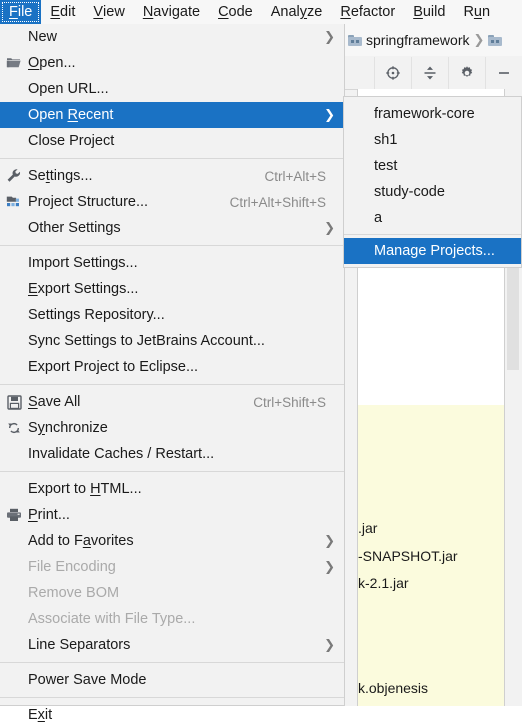 The width and height of the screenshot is (522, 728). Describe the element at coordinates (476, 12) in the screenshot. I see `menubar-item-run: Run` at that location.